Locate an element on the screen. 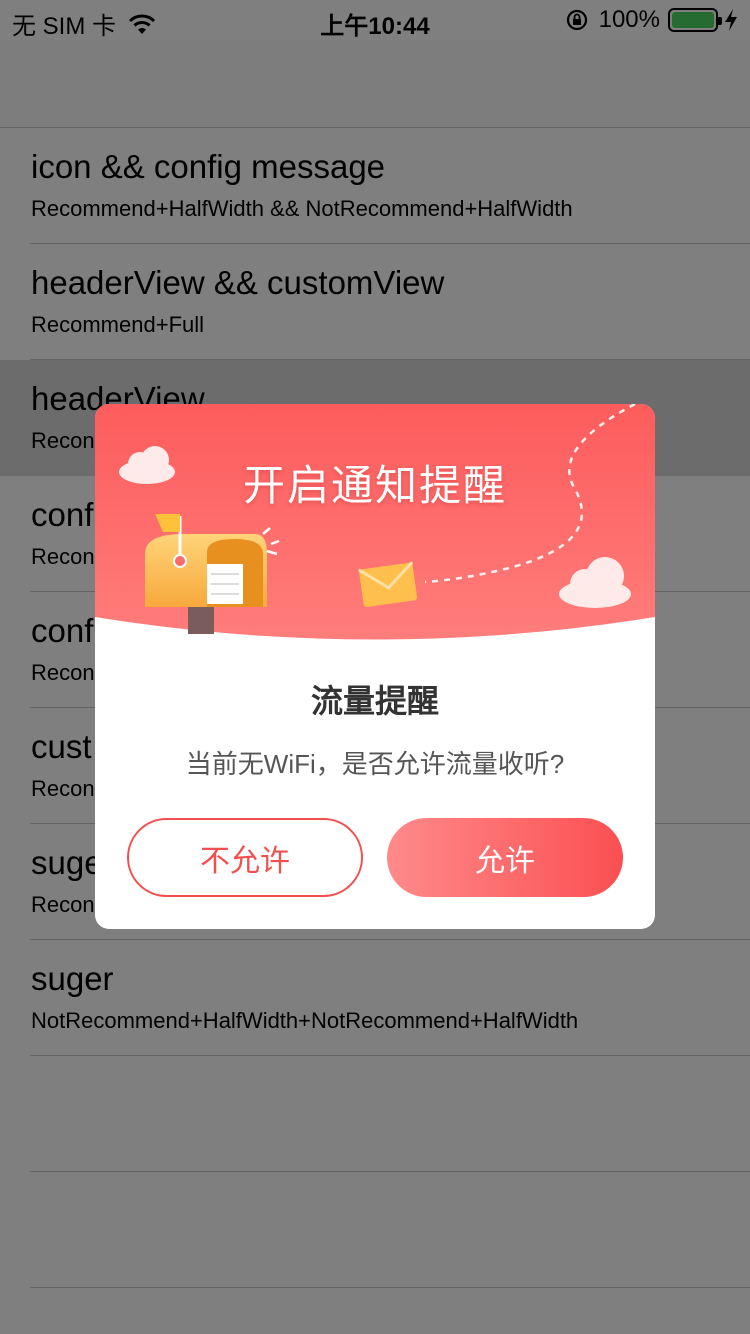 The image size is (750, 1334). banner-title: 开启通知提醒 is located at coordinates (374, 485).